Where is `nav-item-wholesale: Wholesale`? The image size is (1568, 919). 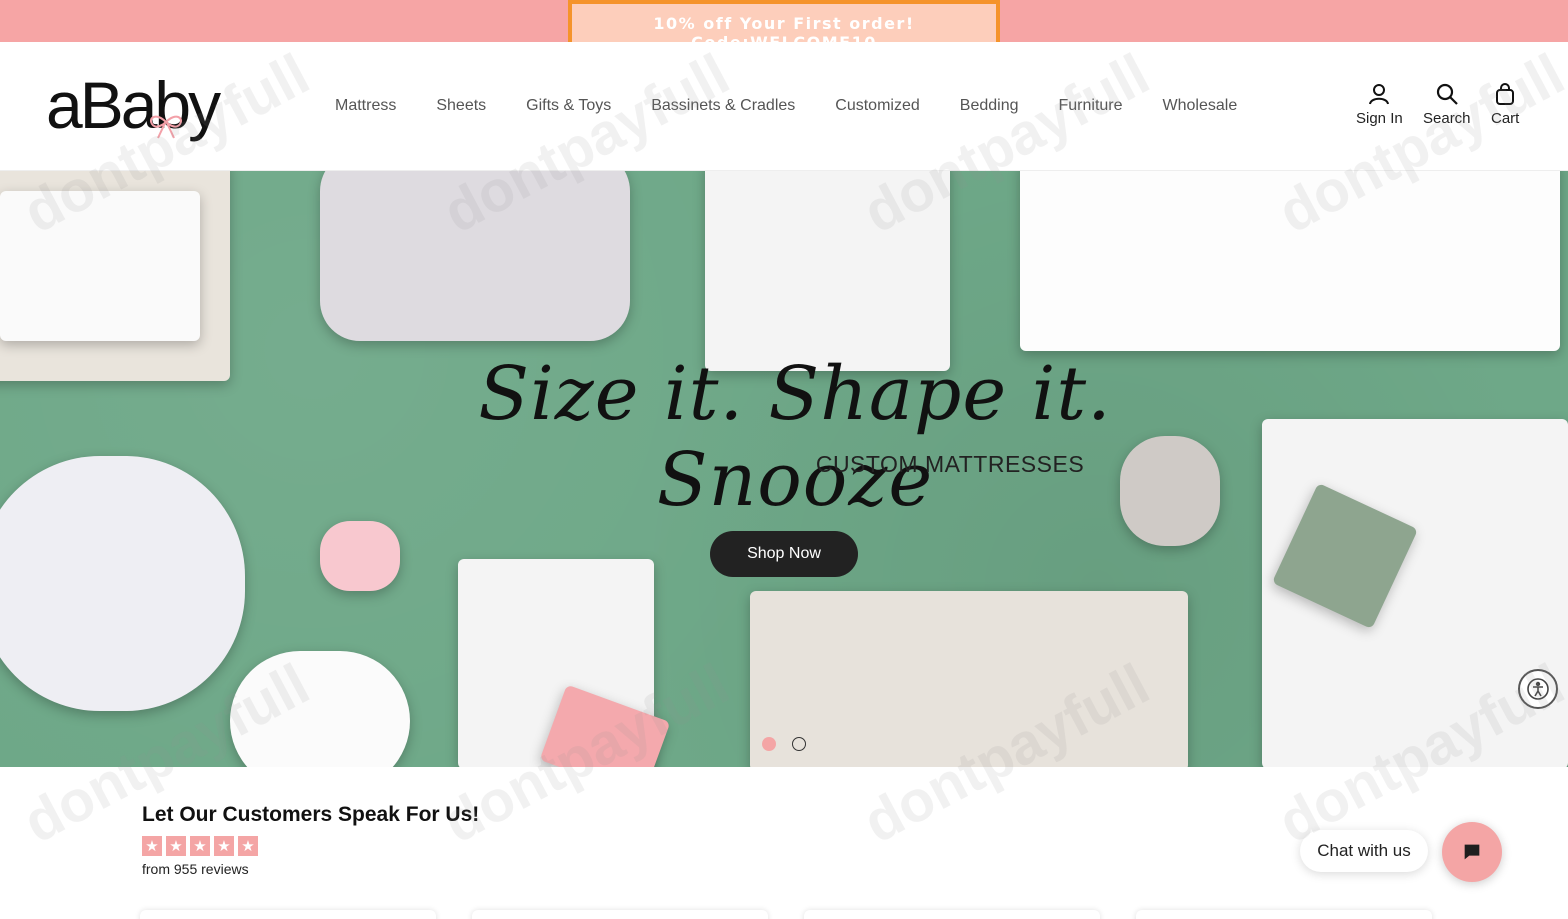
nav-item-wholesale: Wholesale is located at coordinates (1200, 106).